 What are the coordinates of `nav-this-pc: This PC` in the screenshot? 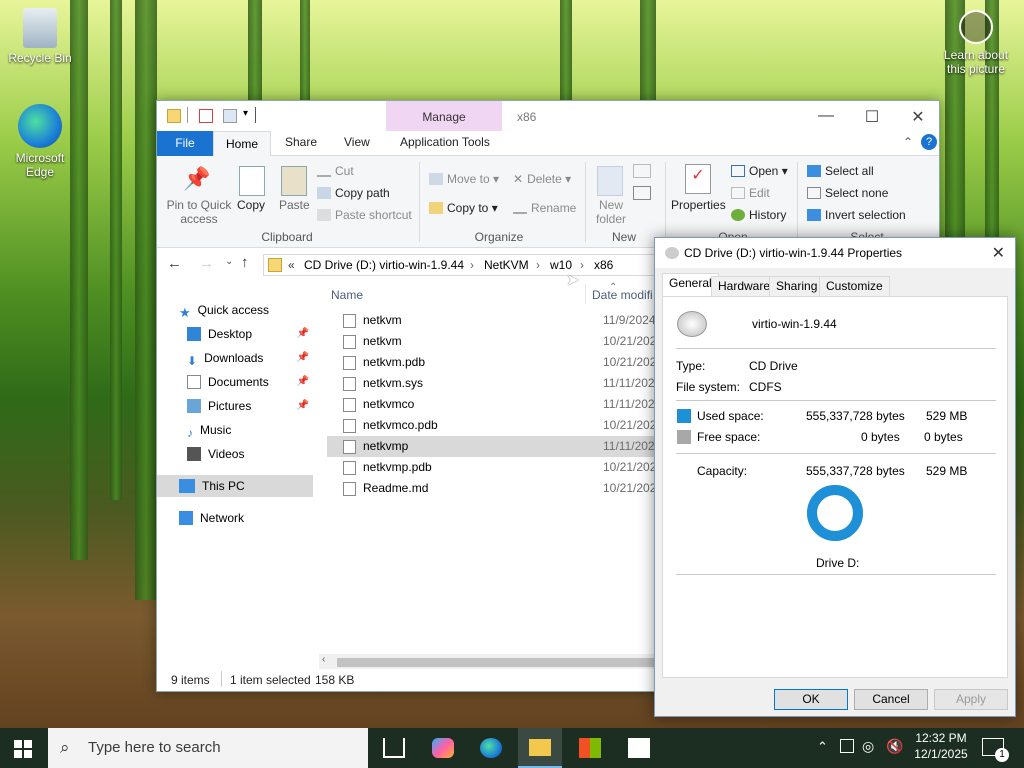 It's located at (235, 486).